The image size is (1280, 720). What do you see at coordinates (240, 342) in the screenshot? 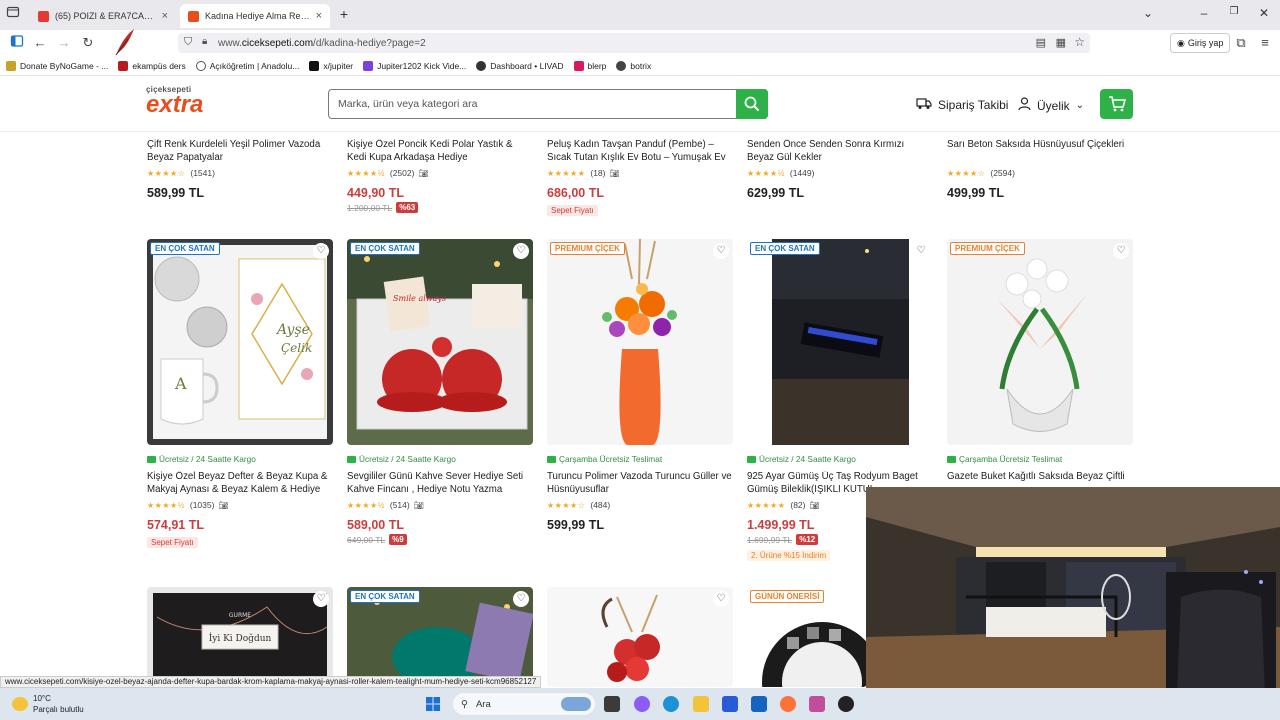
I see `product-image: Ayşe Çelik A EN ÇOK SATAN ♡` at bounding box center [240, 342].